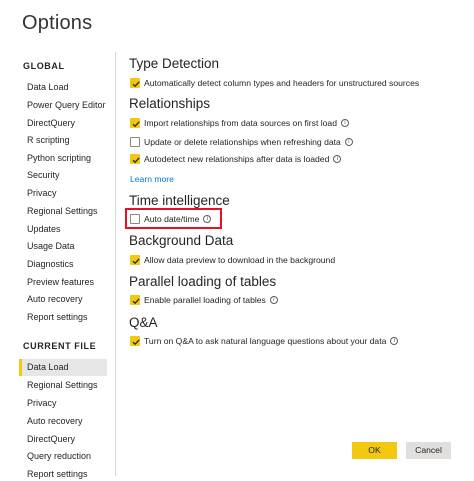 The image size is (474, 481). I want to click on section-title-qa: Q&A, so click(143, 322).